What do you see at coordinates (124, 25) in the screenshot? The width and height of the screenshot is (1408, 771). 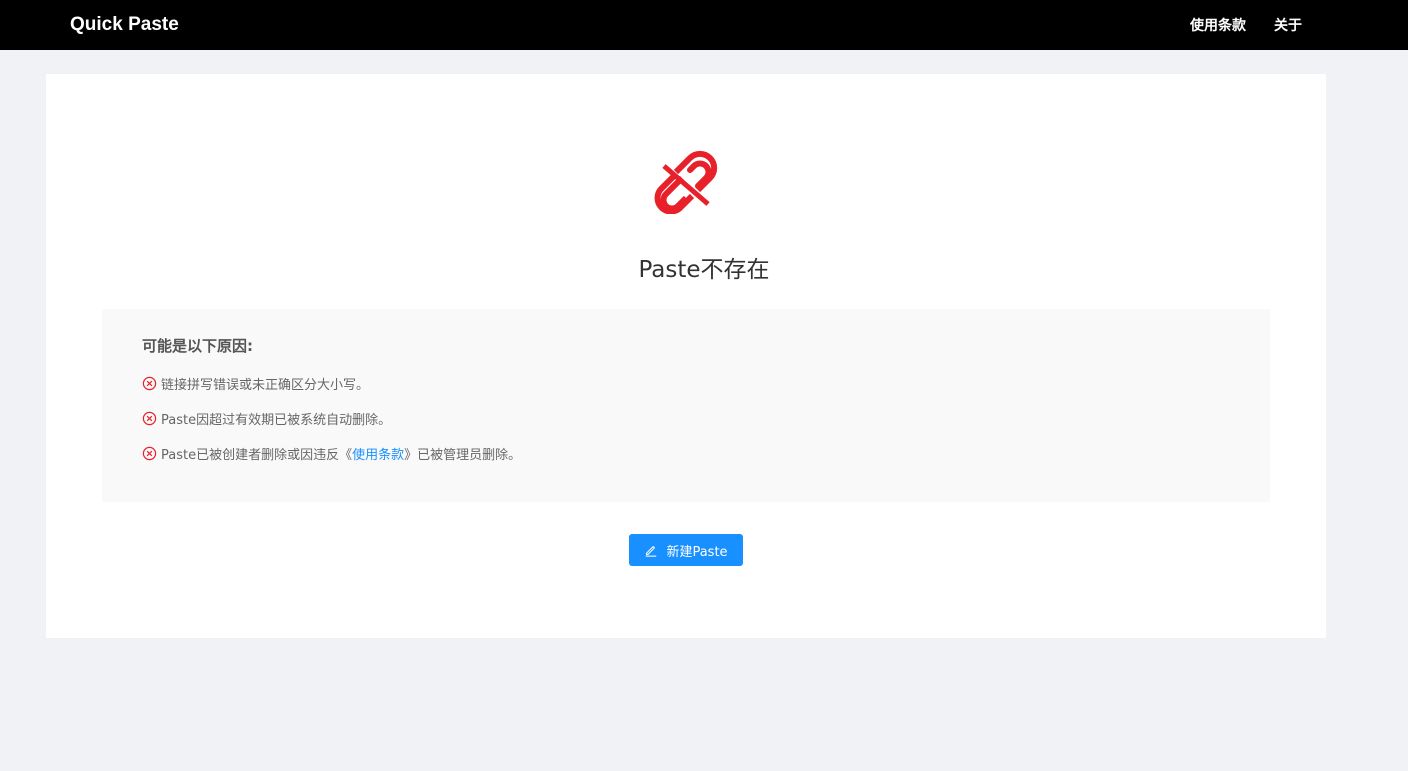 I see `brand-logo: Quick Paste` at bounding box center [124, 25].